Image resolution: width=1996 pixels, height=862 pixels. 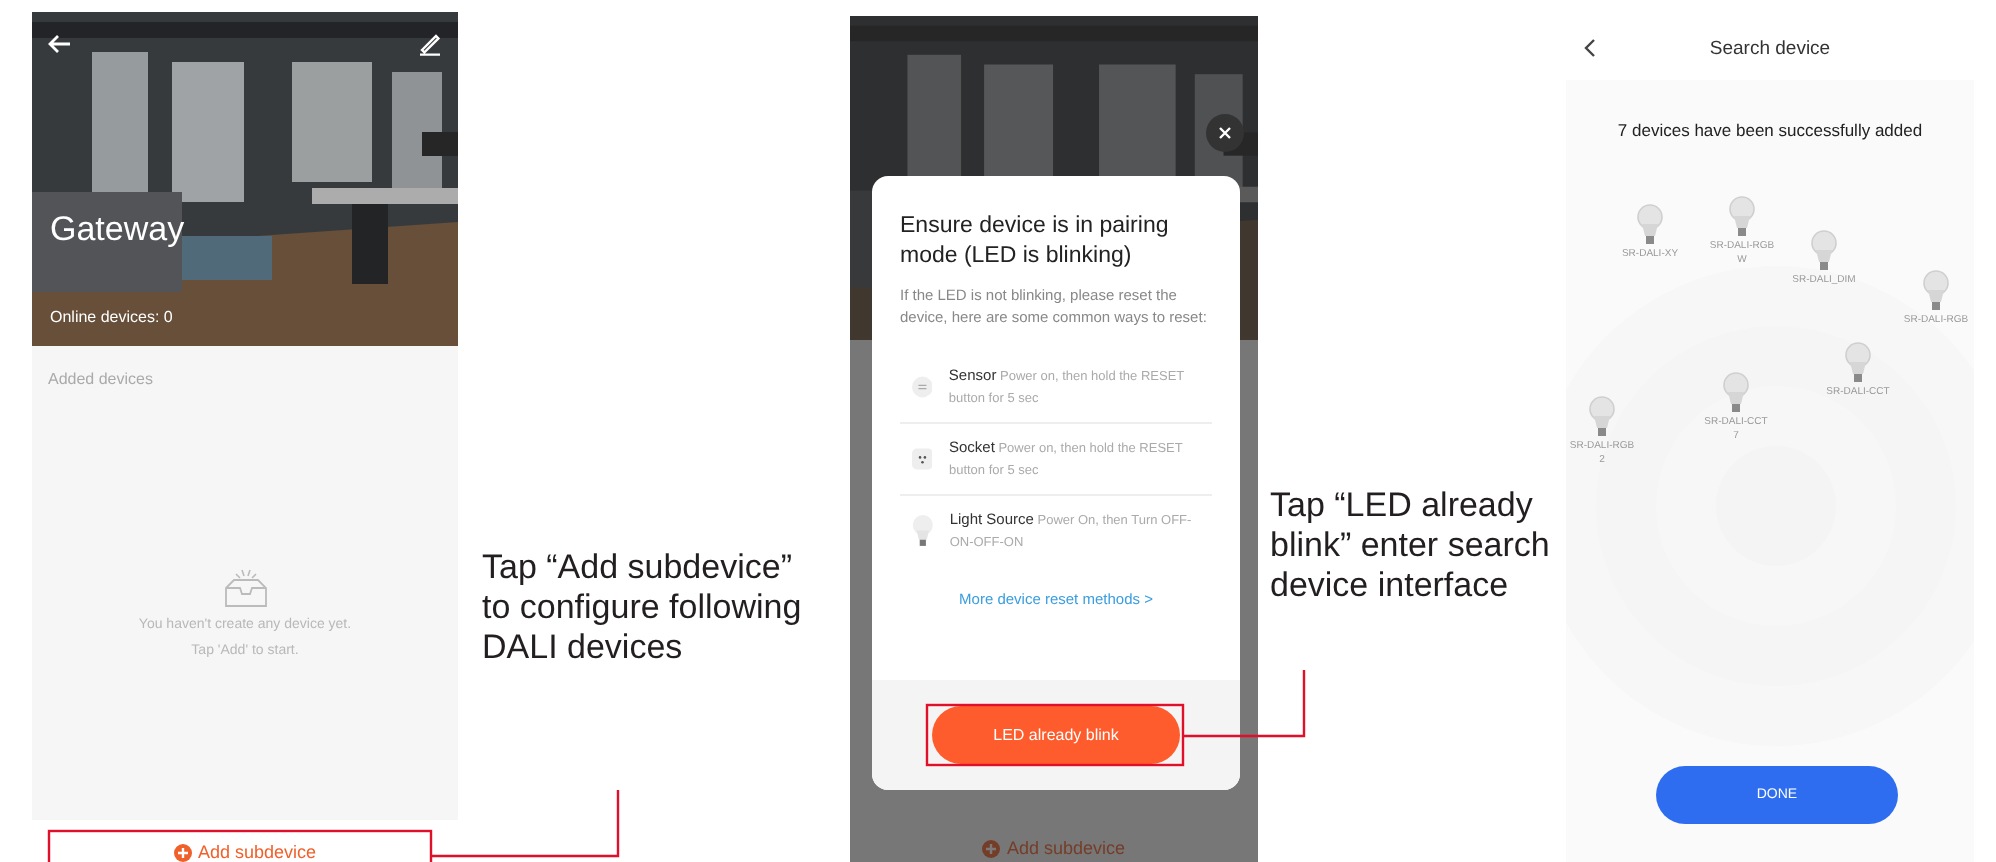 What do you see at coordinates (922, 459) in the screenshot?
I see `socket-icon` at bounding box center [922, 459].